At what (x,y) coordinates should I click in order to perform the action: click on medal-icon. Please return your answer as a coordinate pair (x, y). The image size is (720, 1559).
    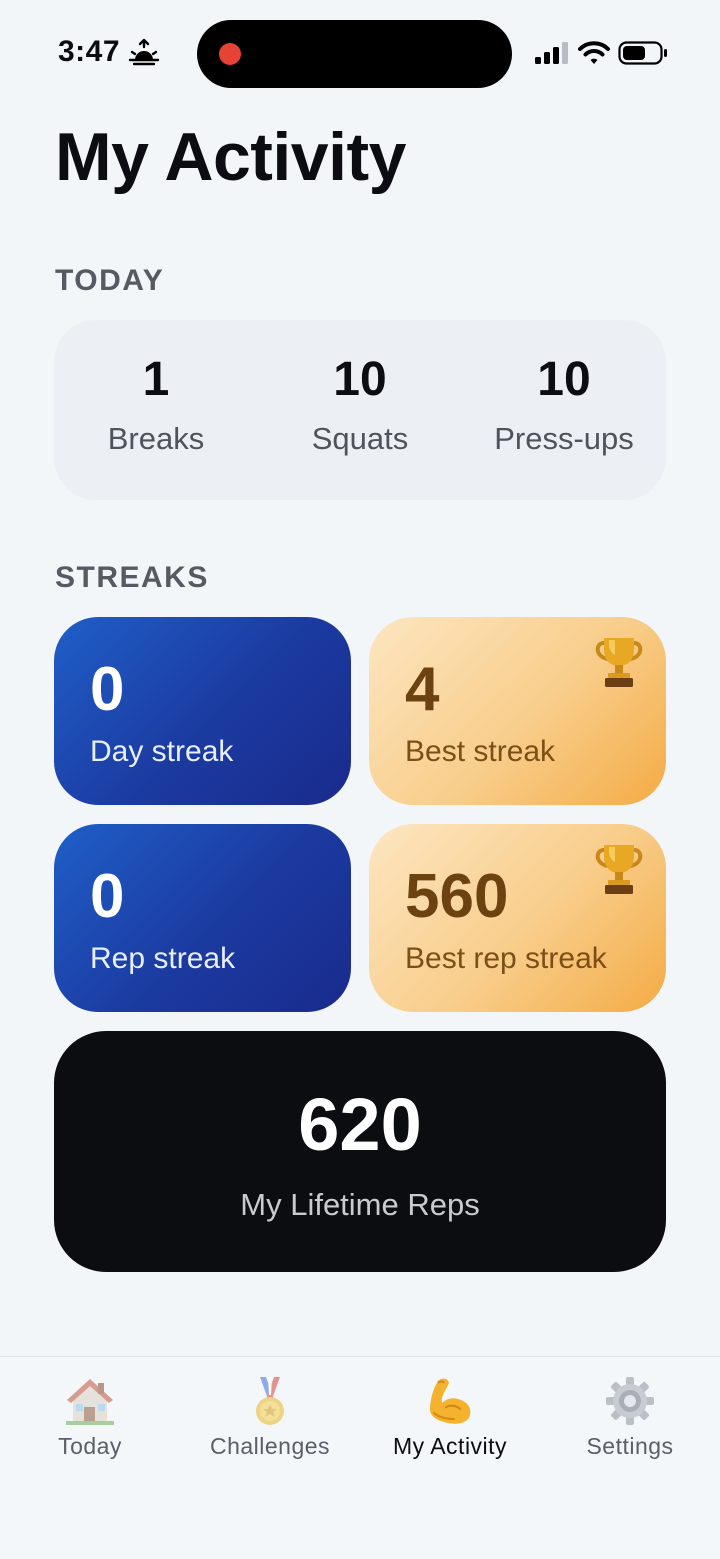
    Looking at the image, I should click on (270, 1401).